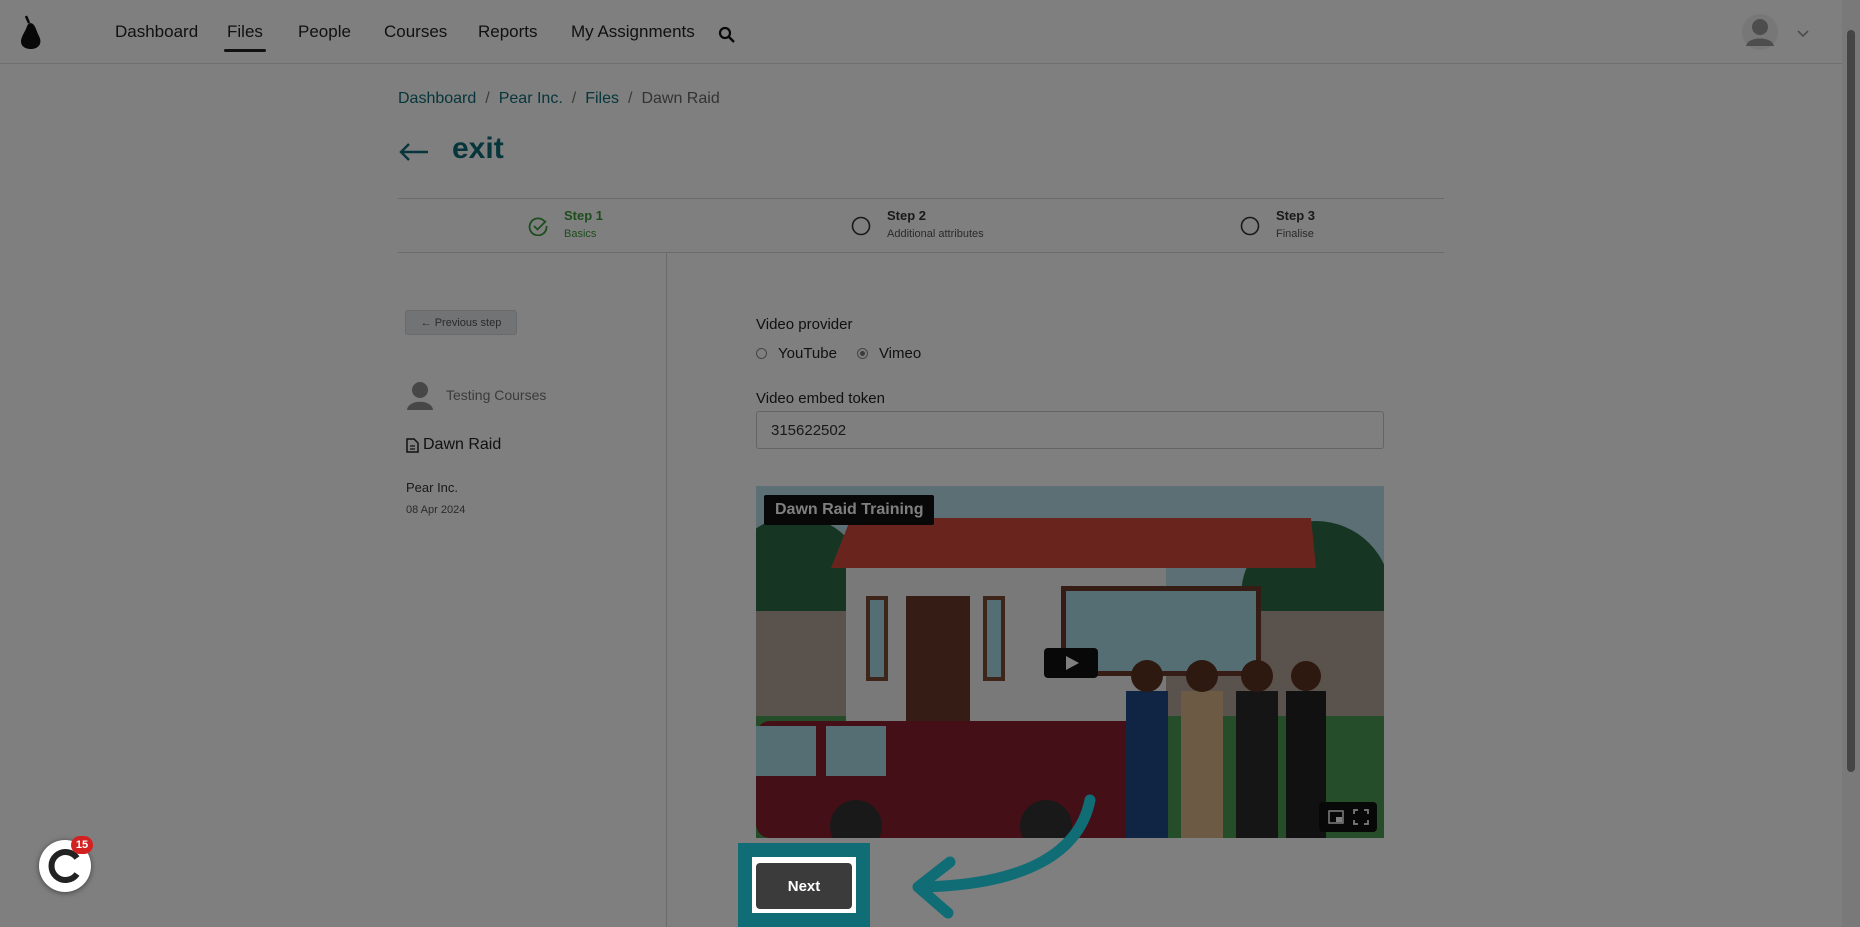 This screenshot has height=927, width=1860. Describe the element at coordinates (848, 353) in the screenshot. I see `video-provider-options: YouTube Vimeo` at that location.